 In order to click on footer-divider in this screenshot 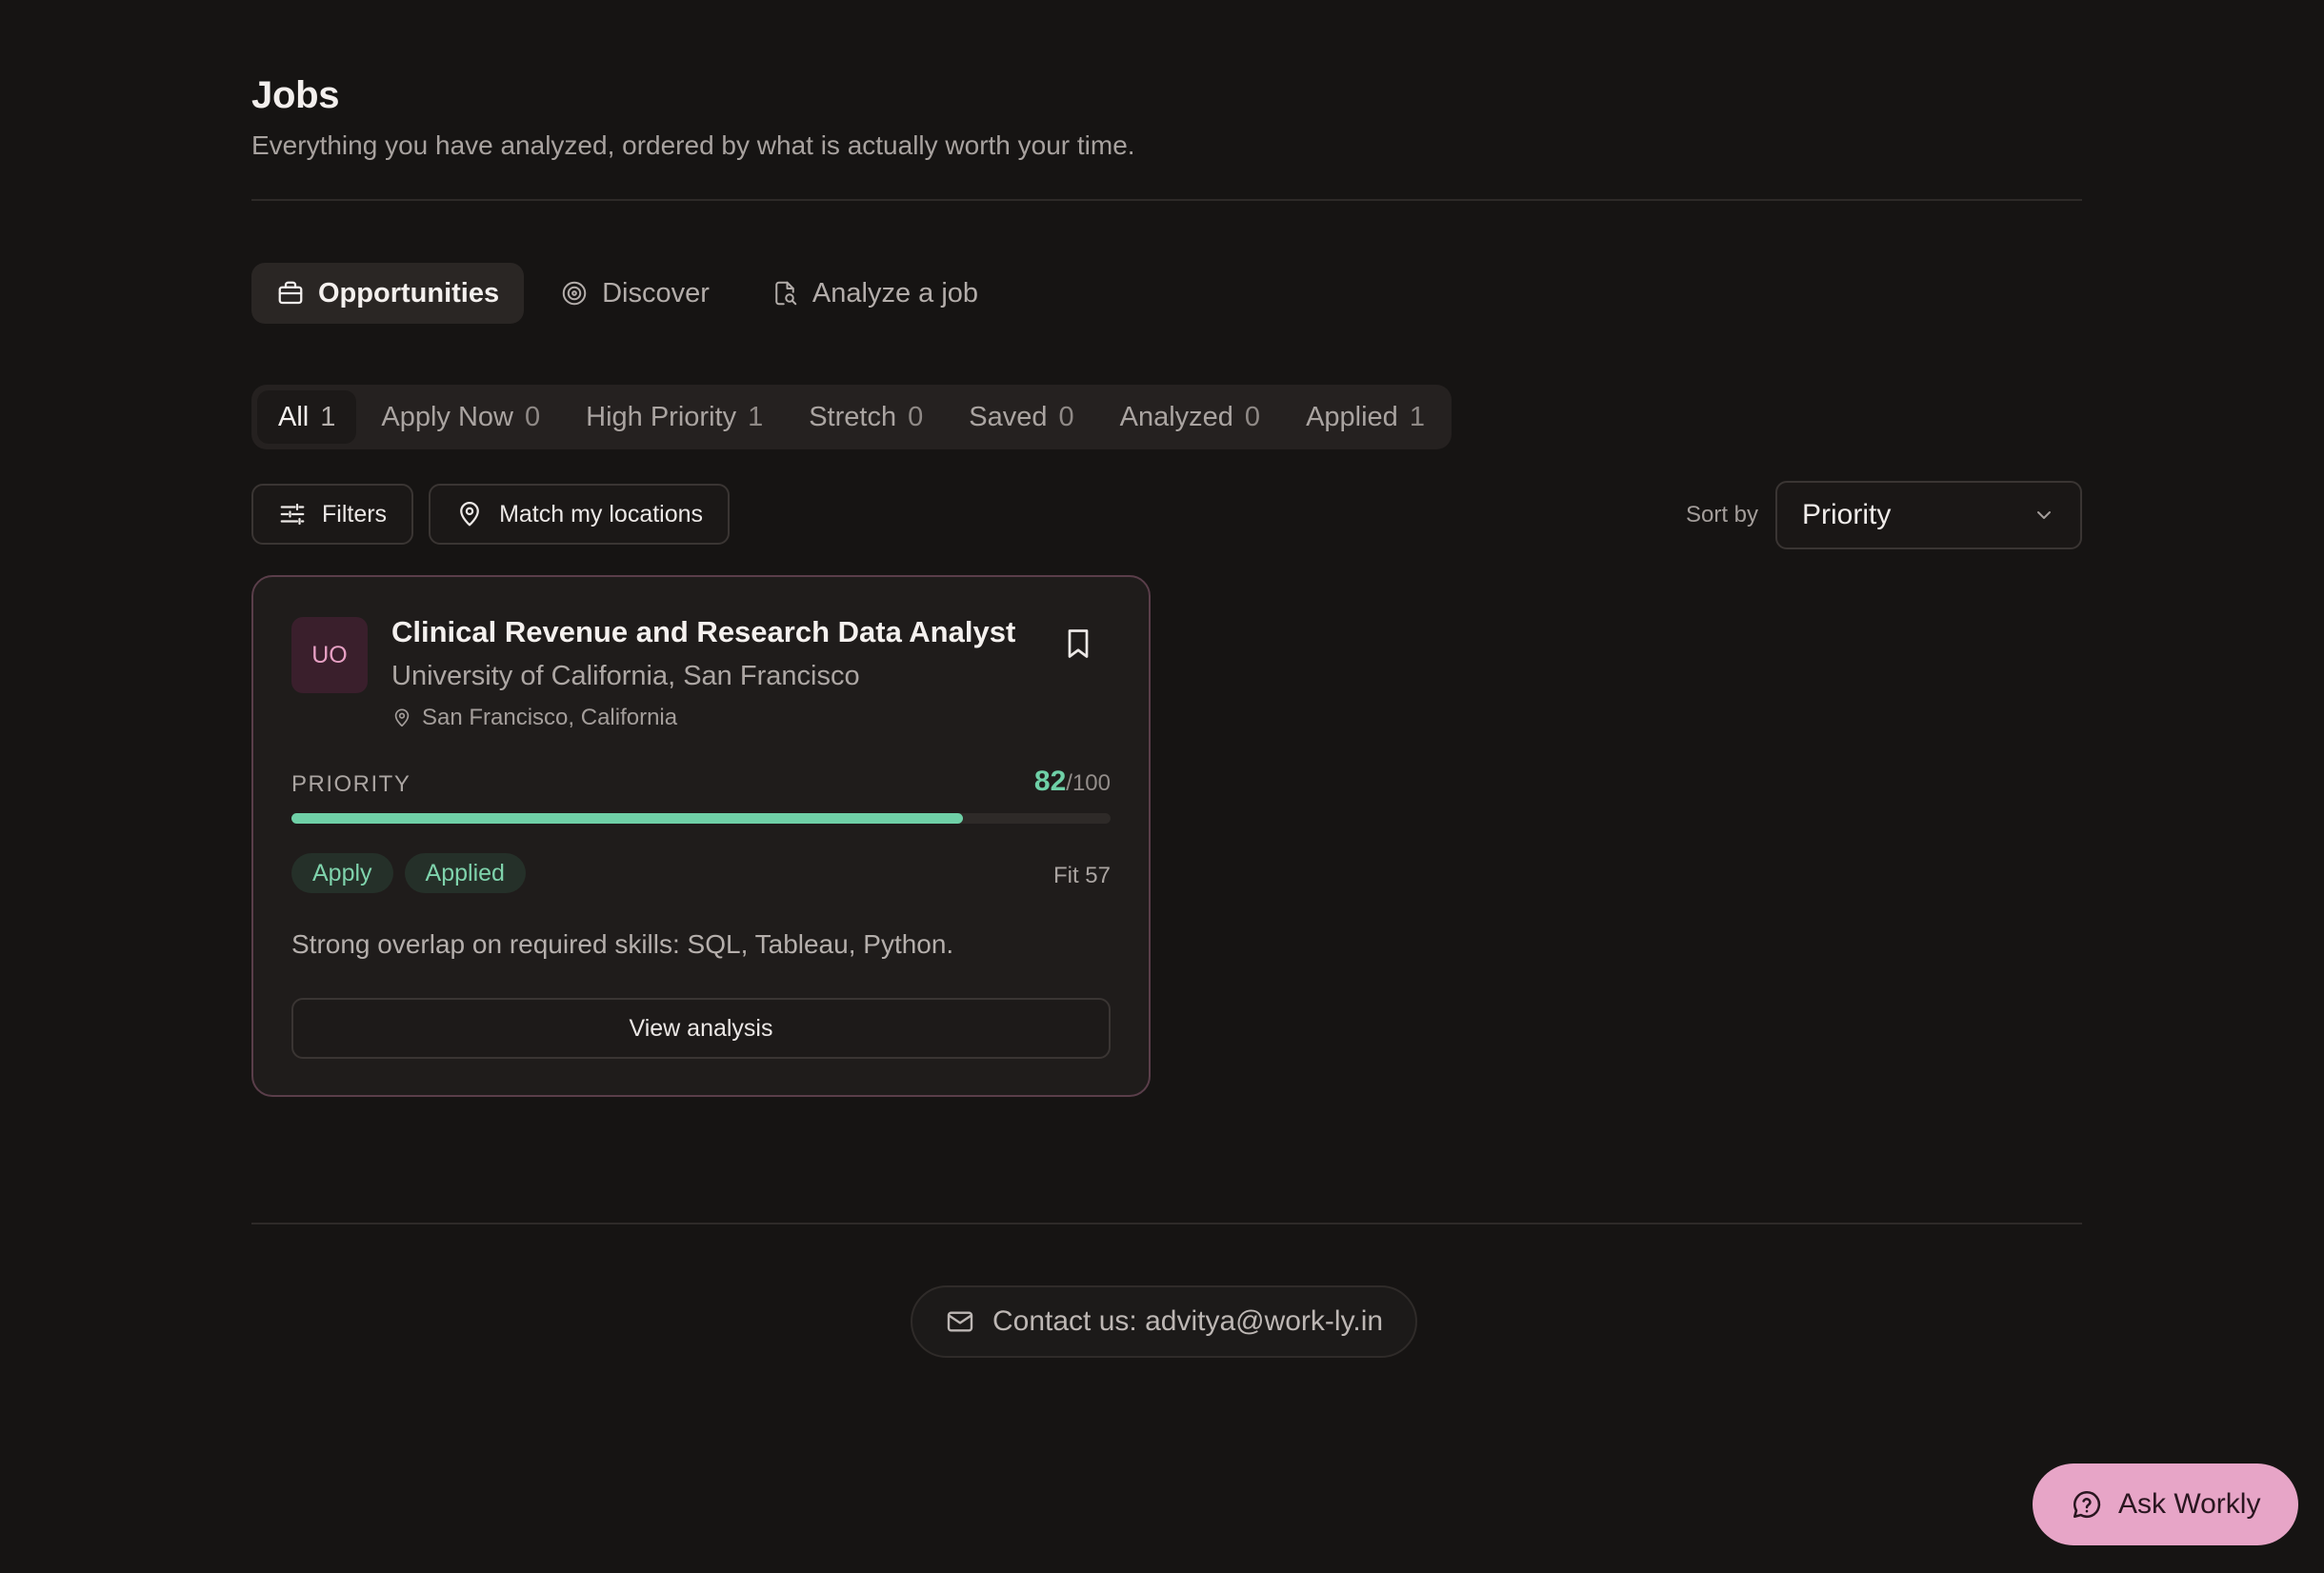, I will do `click(1166, 1224)`.